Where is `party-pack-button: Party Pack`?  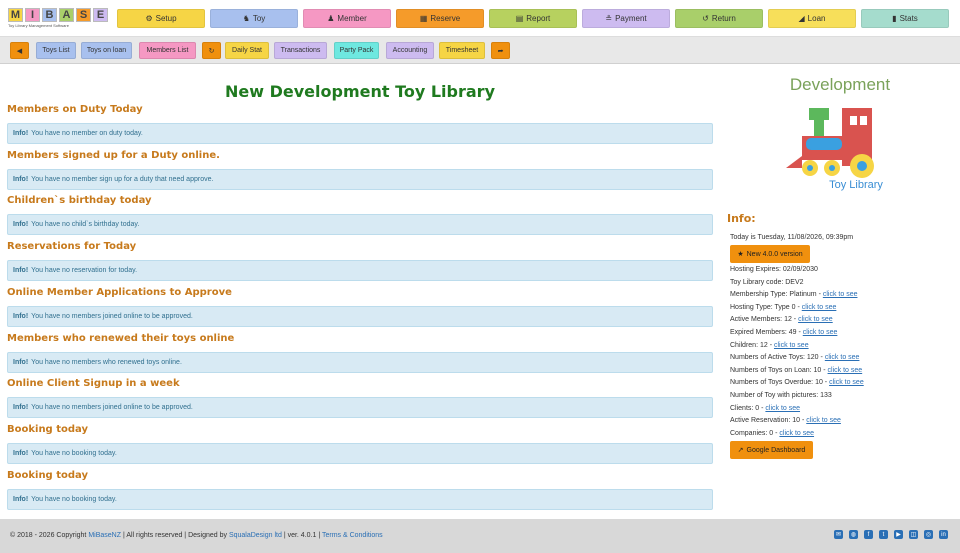
party-pack-button: Party Pack is located at coordinates (356, 50).